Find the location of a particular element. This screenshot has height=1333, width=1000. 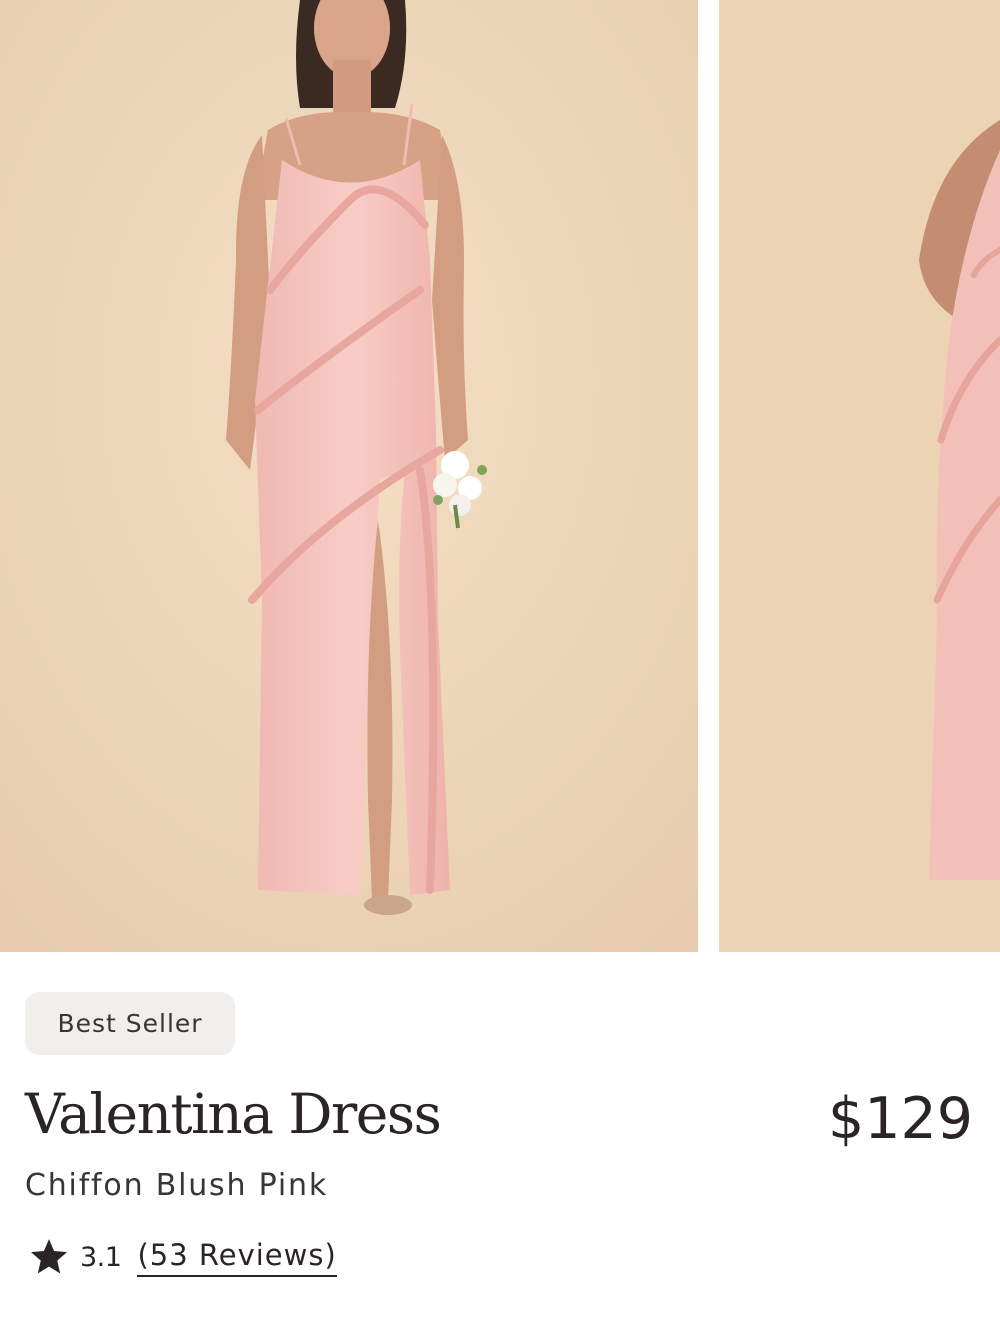

rating-summary: 3.1 (53 Reviews) is located at coordinates (182, 1257).